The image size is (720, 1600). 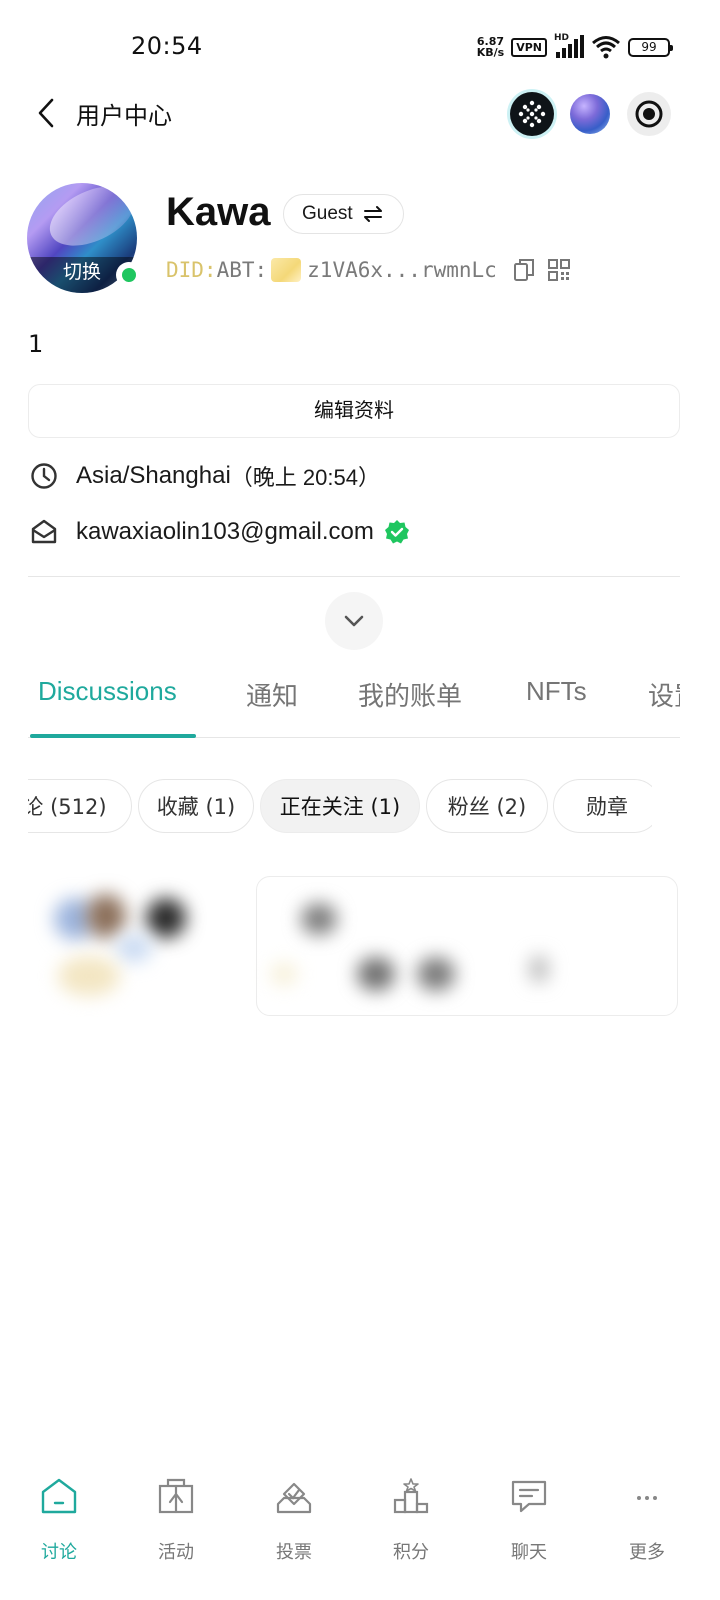 What do you see at coordinates (529, 1526) in the screenshot?
I see `nav-chat: 聊天` at bounding box center [529, 1526].